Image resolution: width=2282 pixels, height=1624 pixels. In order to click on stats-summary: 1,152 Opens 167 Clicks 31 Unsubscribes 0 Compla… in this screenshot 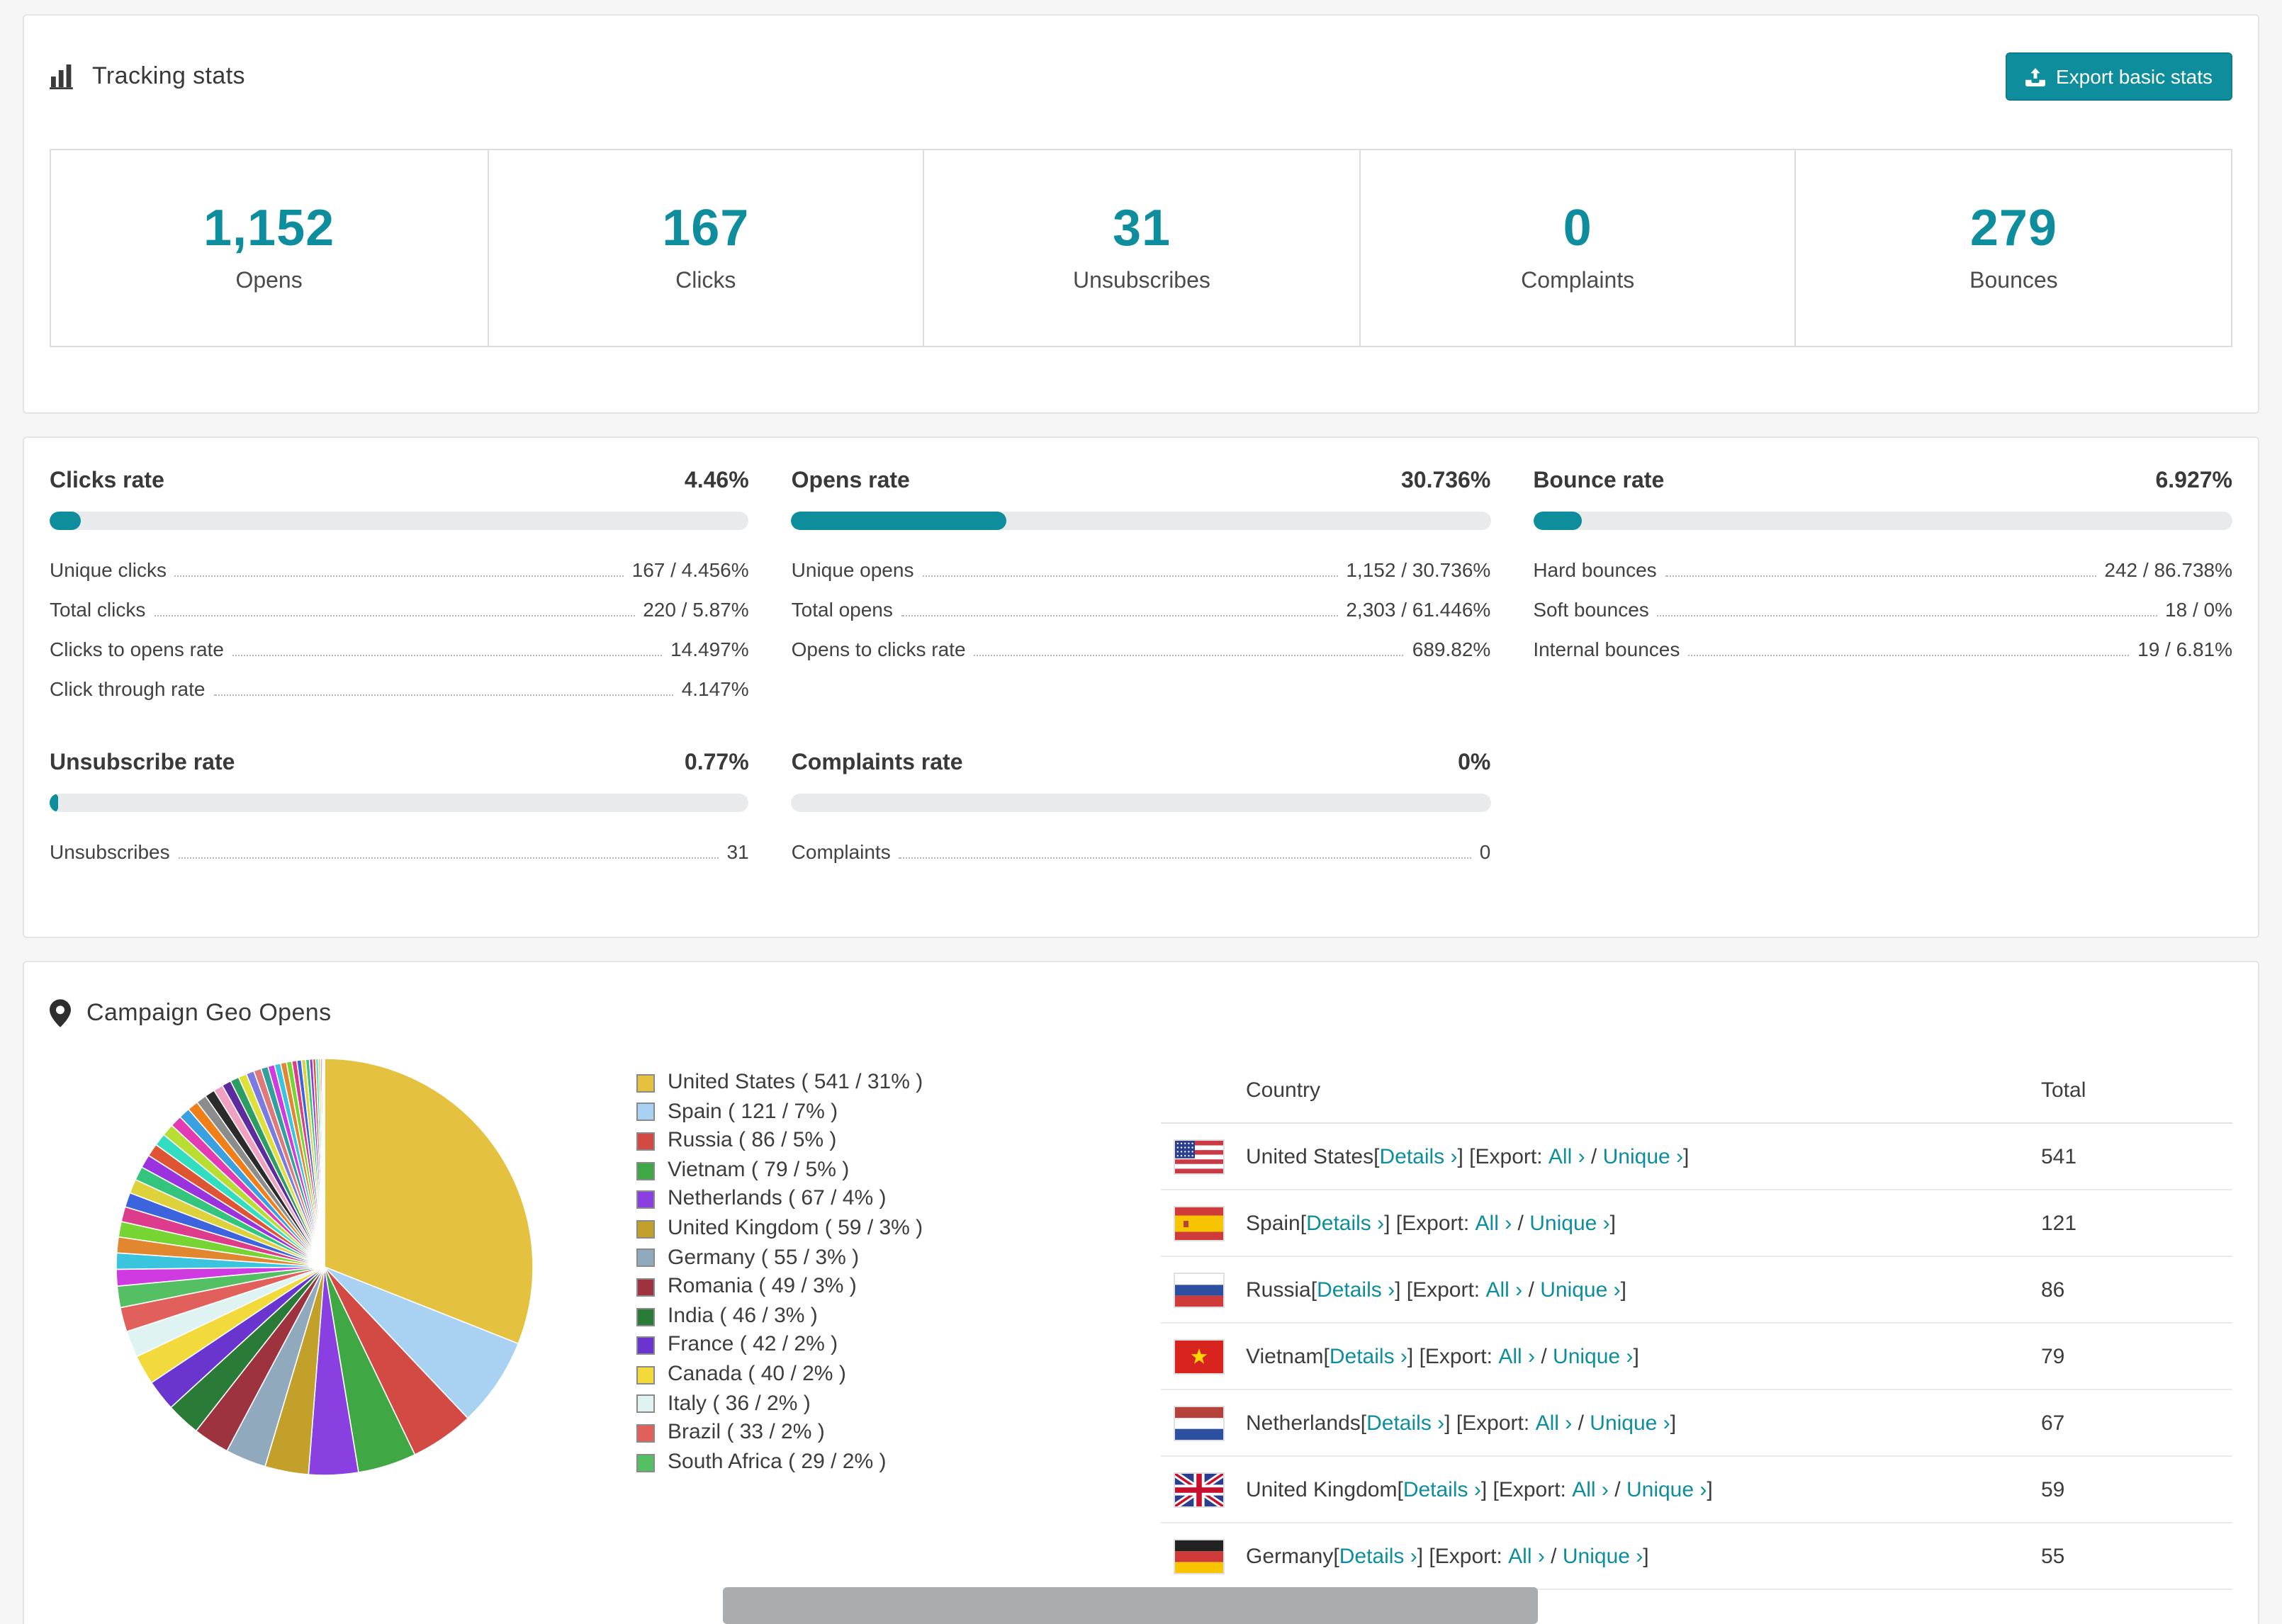, I will do `click(1141, 248)`.